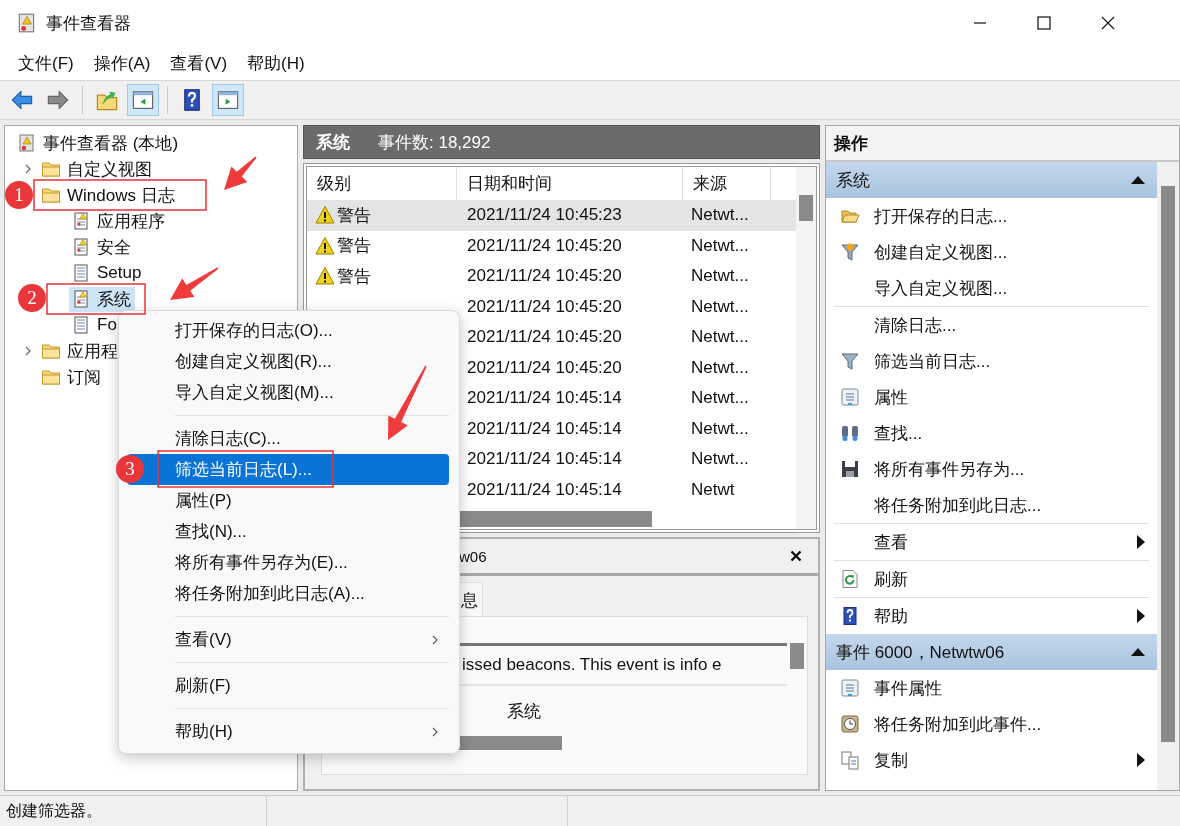  What do you see at coordinates (991, 688) in the screenshot?
I see `action-item: 事件属性` at bounding box center [991, 688].